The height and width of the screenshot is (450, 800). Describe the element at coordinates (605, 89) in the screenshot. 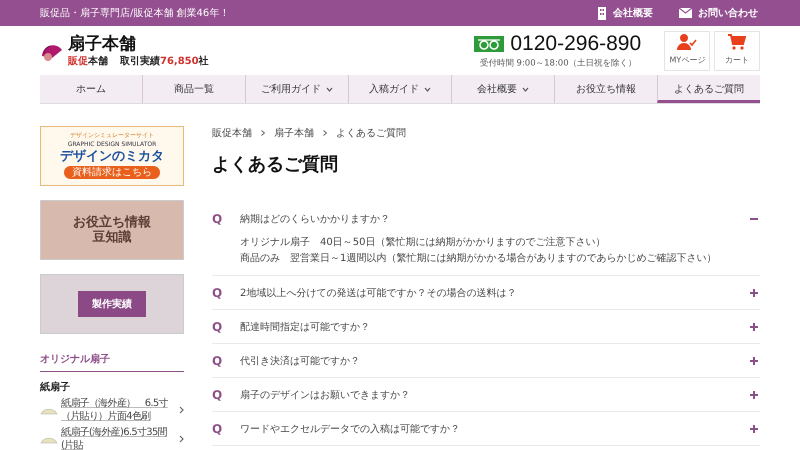

I see `nav-tab: お役立ち情報` at that location.